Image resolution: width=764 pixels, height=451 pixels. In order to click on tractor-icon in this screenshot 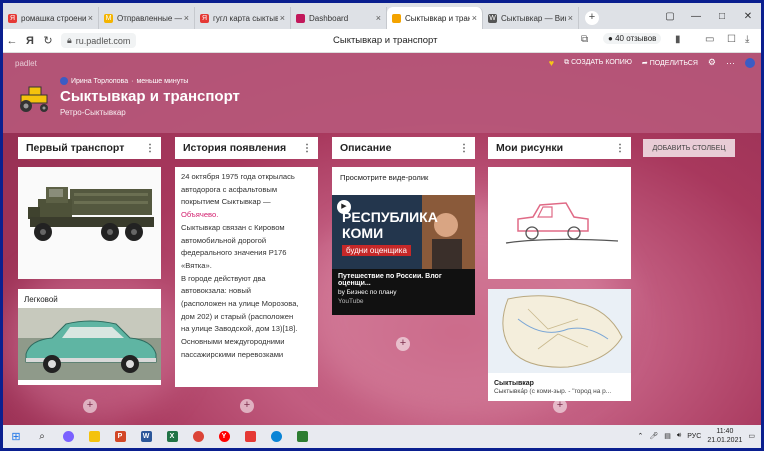, I will do `click(396, 18)`.